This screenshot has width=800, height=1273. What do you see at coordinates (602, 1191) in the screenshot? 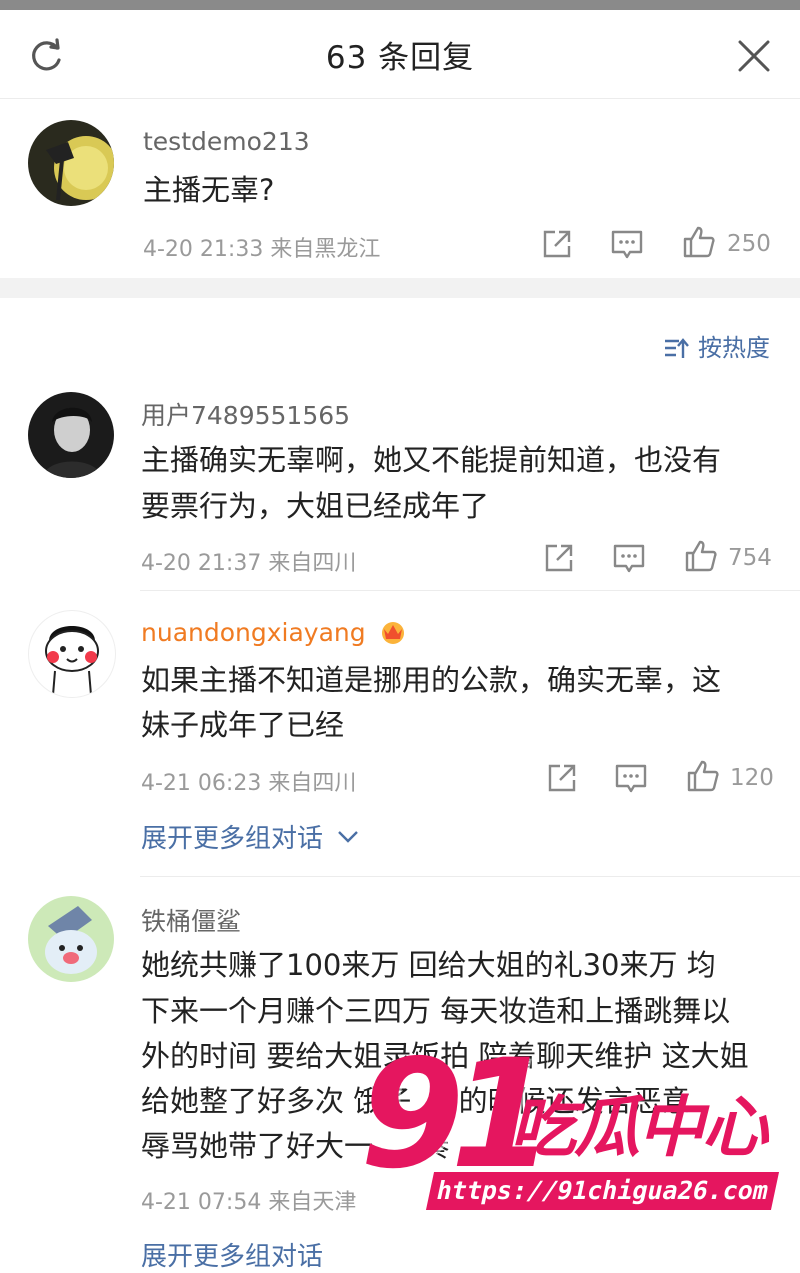
I see `watermark-url: https://91chigua26.com` at bounding box center [602, 1191].